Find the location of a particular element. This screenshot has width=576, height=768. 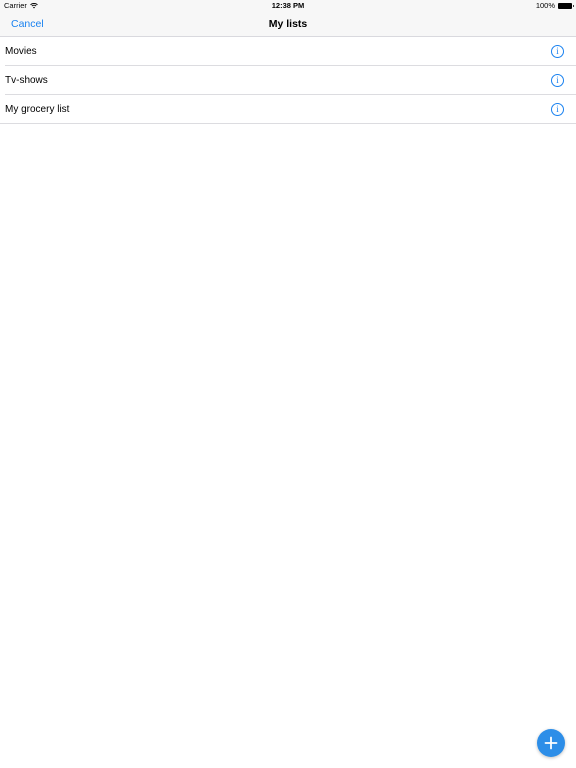

list-item-movies: Movies i is located at coordinates (288, 51).